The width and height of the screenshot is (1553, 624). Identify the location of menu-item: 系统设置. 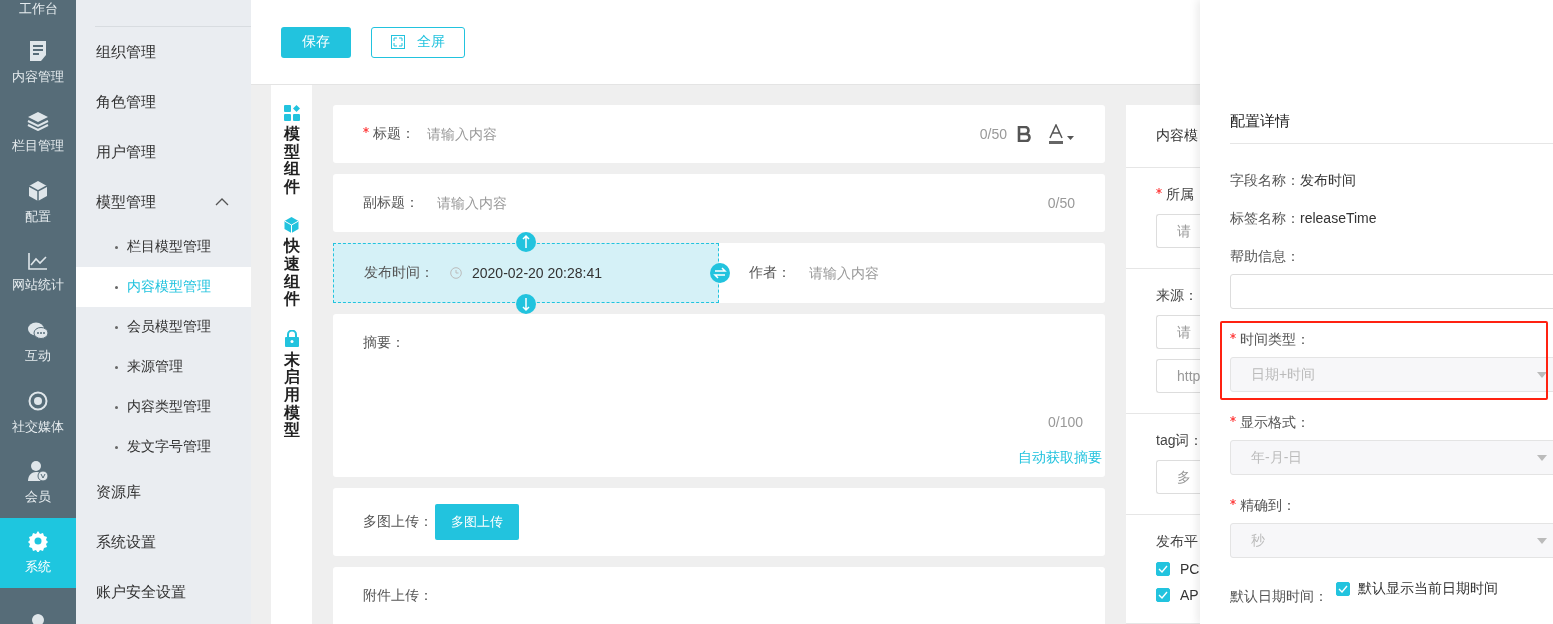
(163, 542).